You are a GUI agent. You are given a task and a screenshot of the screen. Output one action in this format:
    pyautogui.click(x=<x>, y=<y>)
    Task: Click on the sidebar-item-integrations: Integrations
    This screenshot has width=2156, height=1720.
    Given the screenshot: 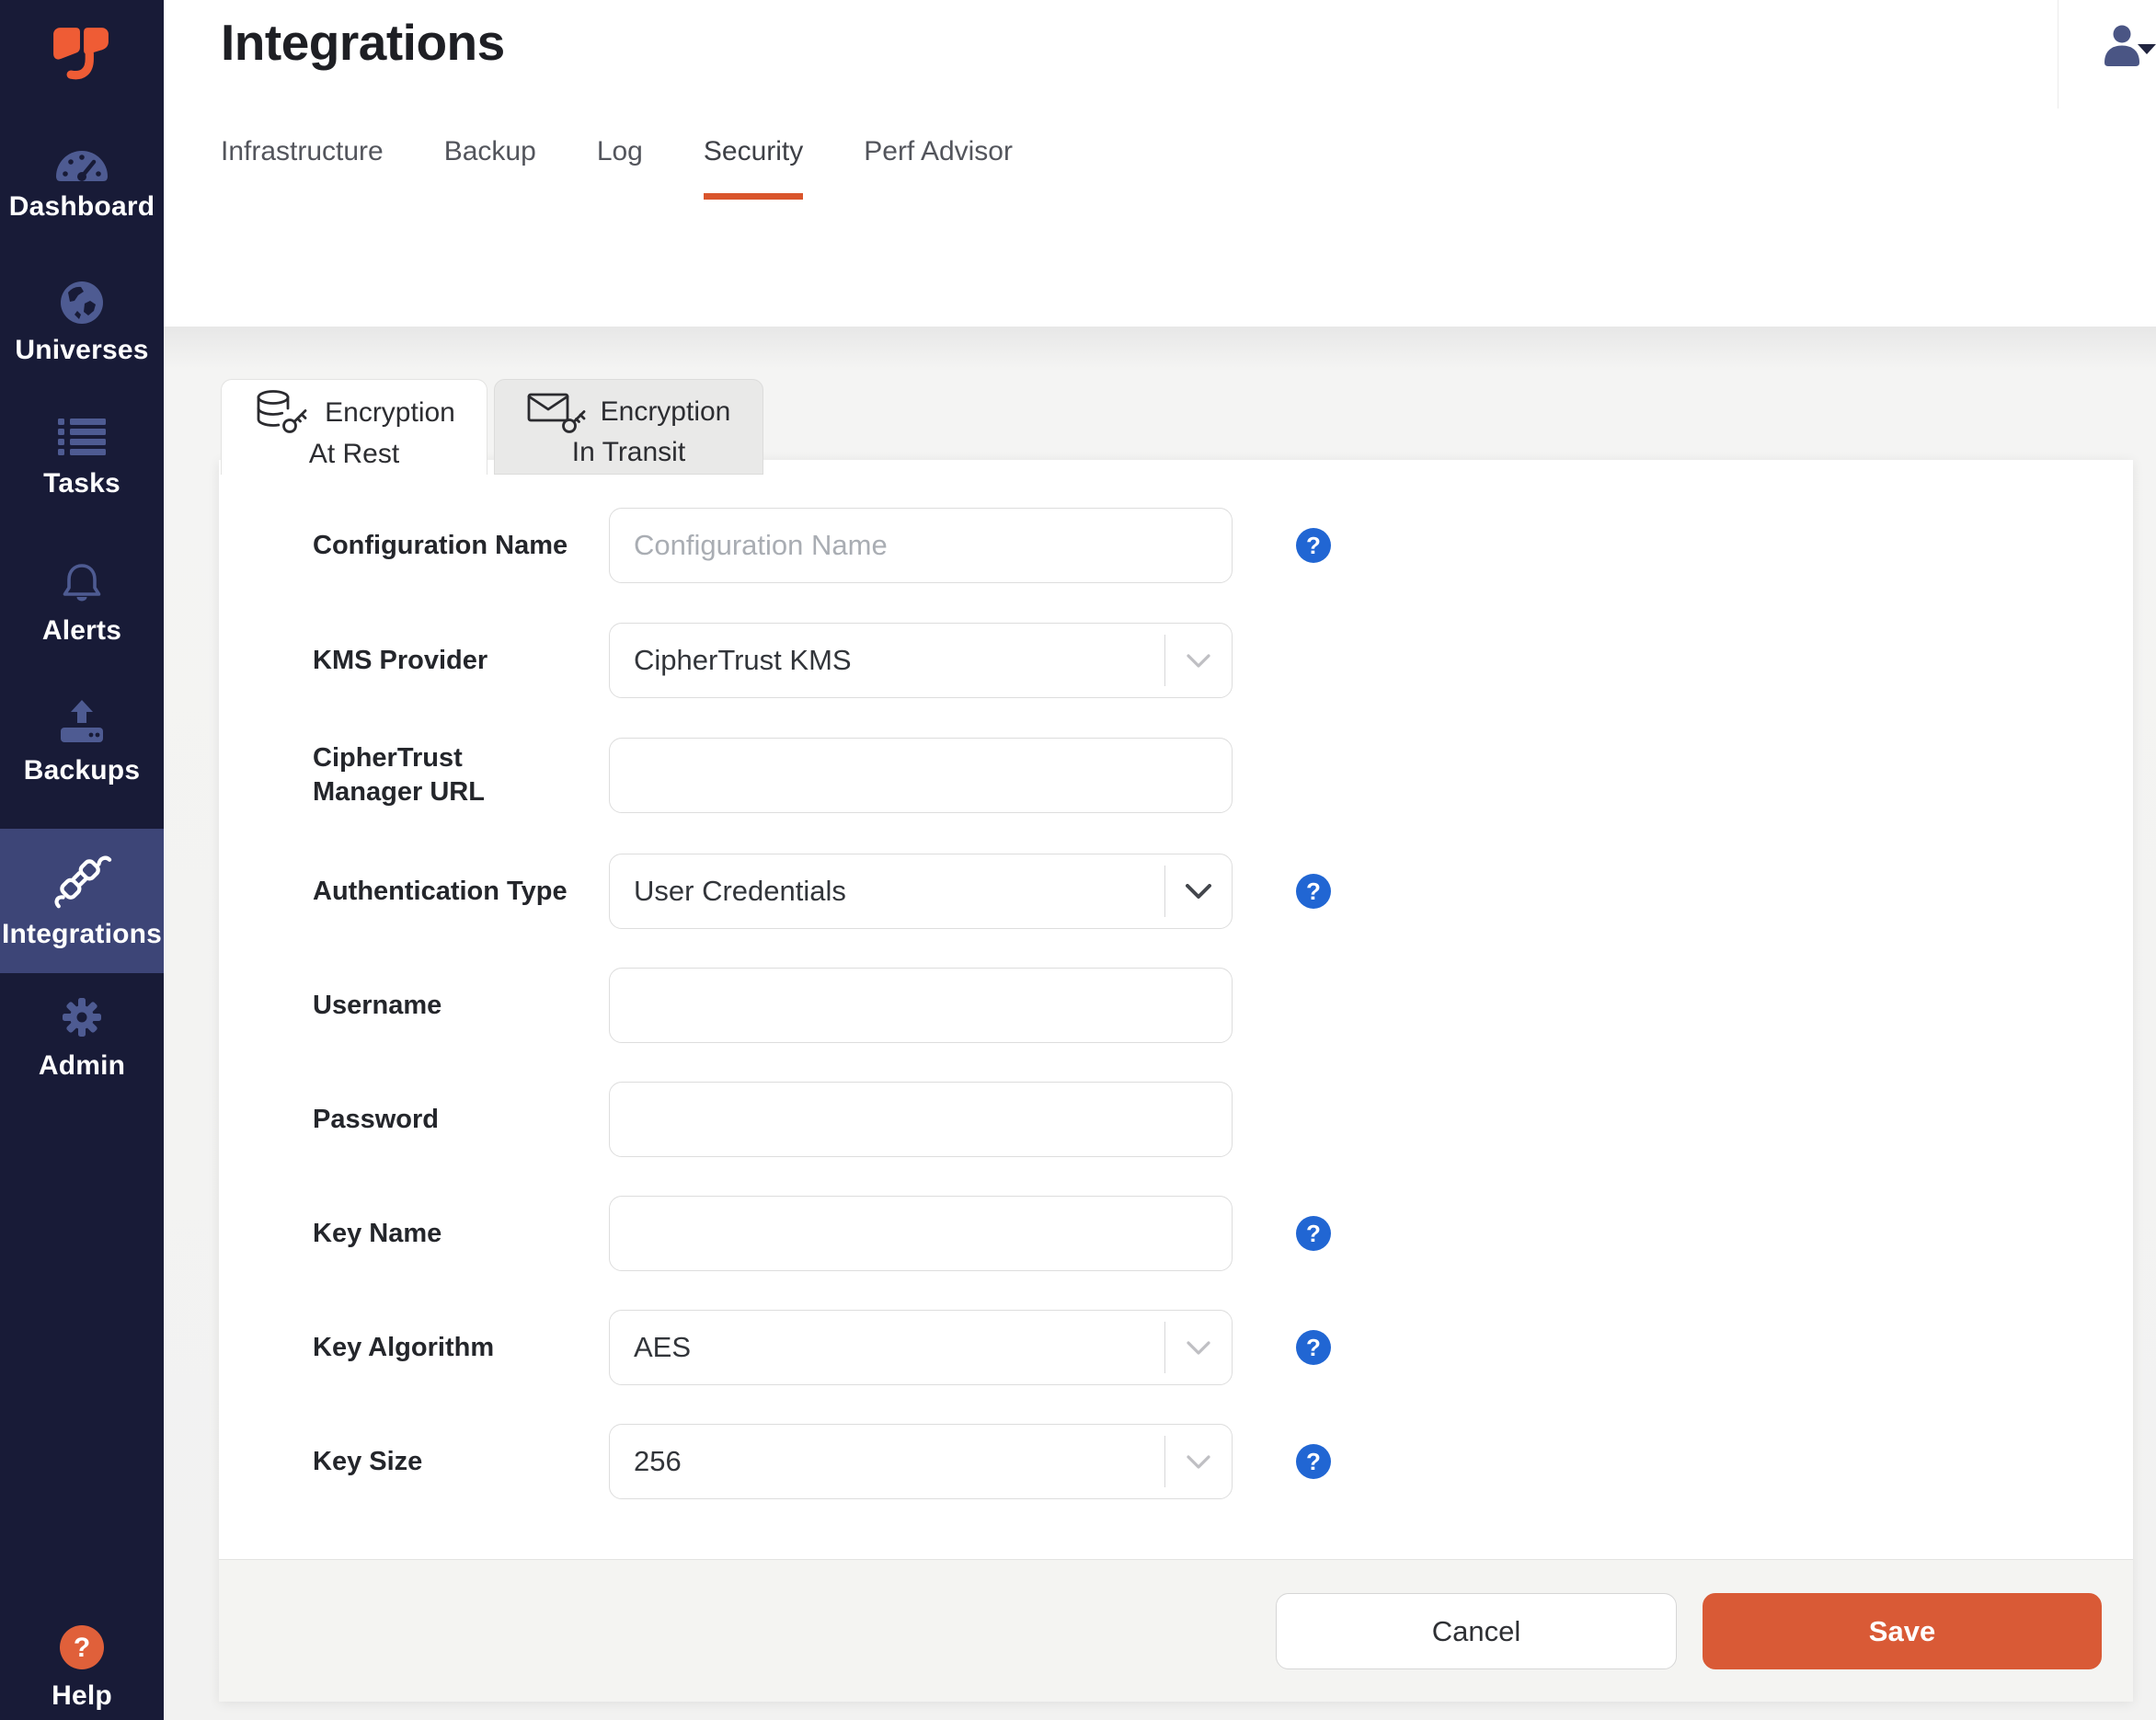 What is the action you would take?
    pyautogui.click(x=82, y=901)
    